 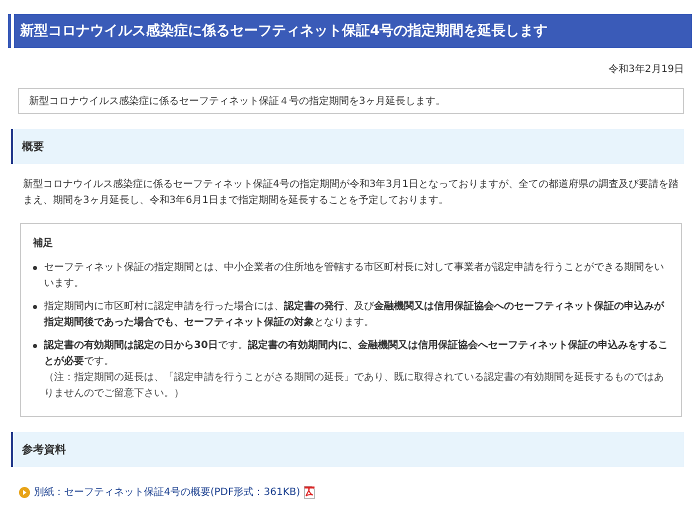 What do you see at coordinates (347, 449) in the screenshot?
I see `section-heading: 参考資料` at bounding box center [347, 449].